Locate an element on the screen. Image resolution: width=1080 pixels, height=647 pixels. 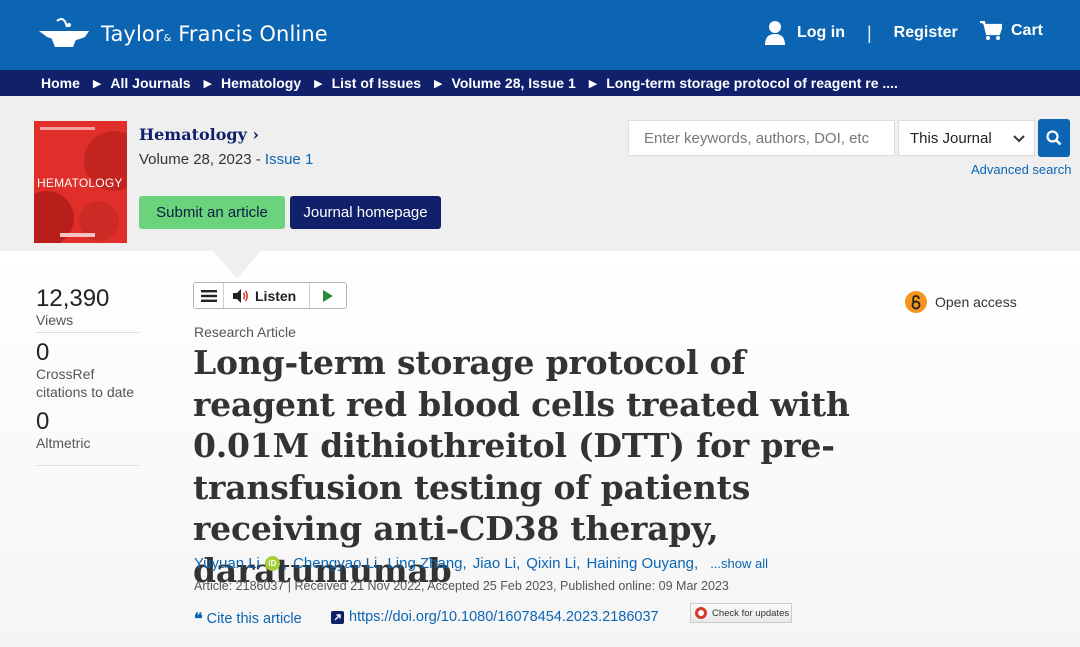
advanced-search-link: Advanced search is located at coordinates (1021, 169).